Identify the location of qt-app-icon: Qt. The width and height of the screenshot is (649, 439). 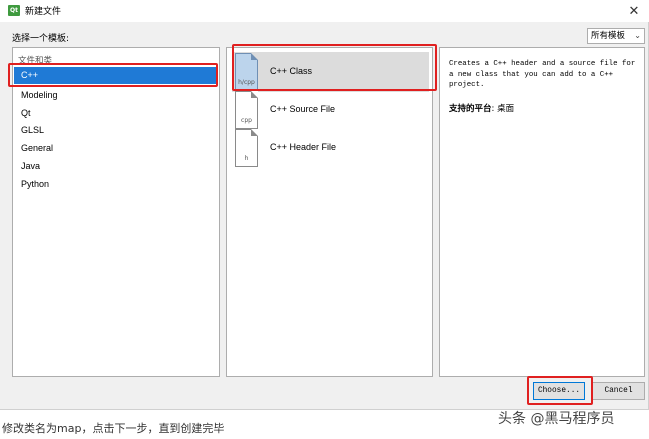
(14, 10).